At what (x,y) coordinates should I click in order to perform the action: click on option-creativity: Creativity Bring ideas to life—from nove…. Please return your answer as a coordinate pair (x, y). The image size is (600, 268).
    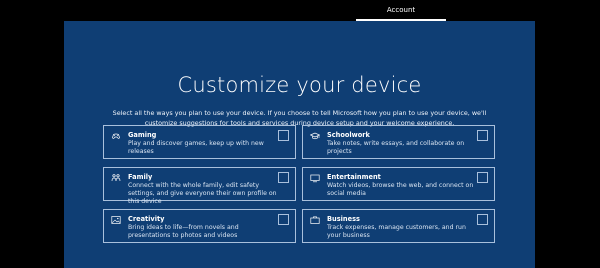
    Looking at the image, I should click on (199, 226).